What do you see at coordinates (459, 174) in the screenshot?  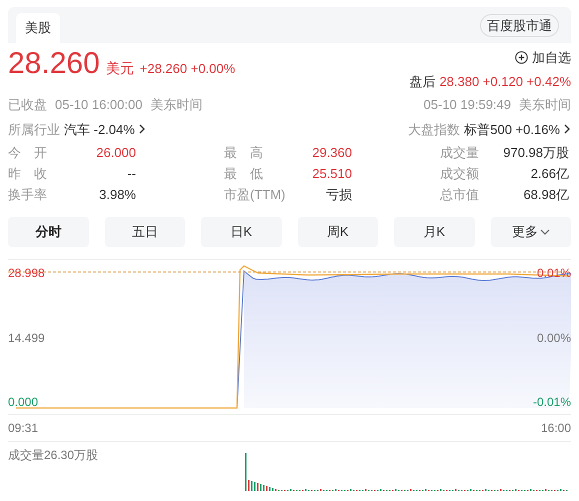 I see `stat-label: 成交额` at bounding box center [459, 174].